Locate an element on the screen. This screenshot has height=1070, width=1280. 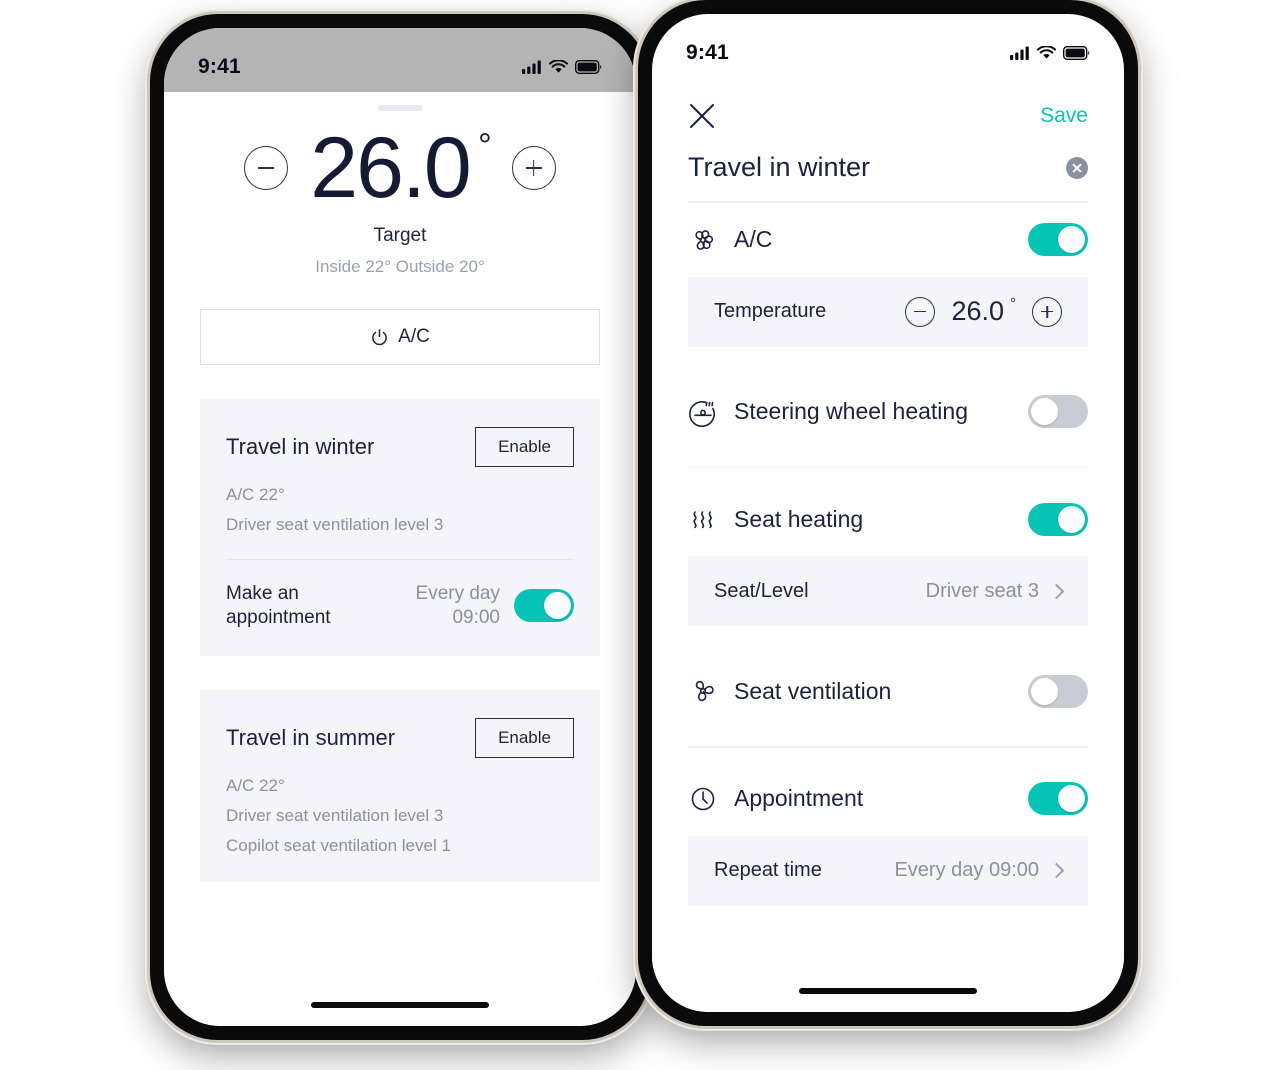
status-bar-right: 9:41 is located at coordinates (888, 46).